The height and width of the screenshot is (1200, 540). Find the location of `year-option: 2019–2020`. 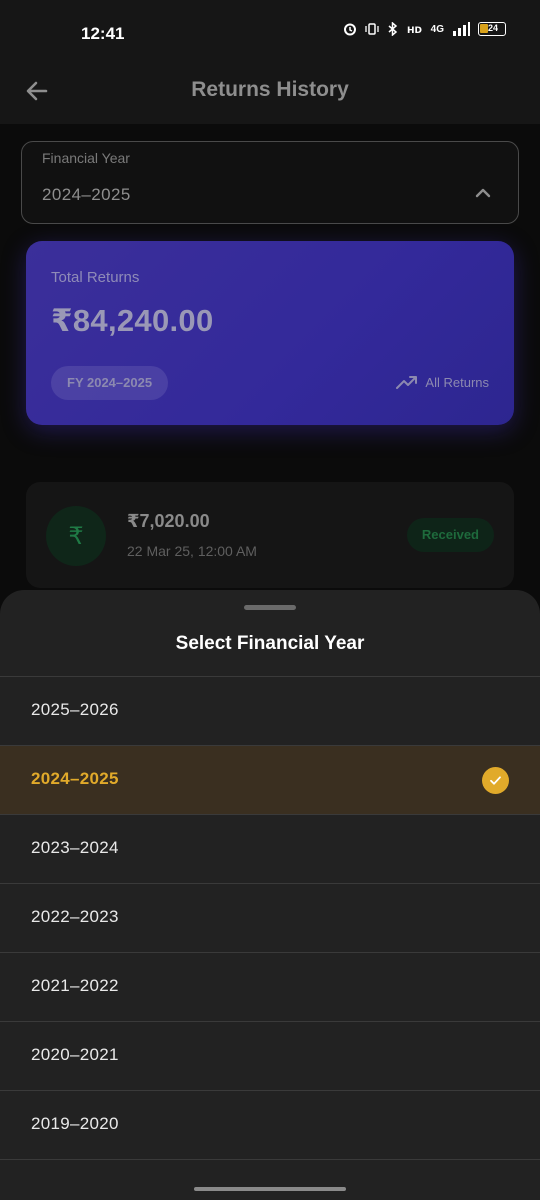

year-option: 2019–2020 is located at coordinates (270, 1124).